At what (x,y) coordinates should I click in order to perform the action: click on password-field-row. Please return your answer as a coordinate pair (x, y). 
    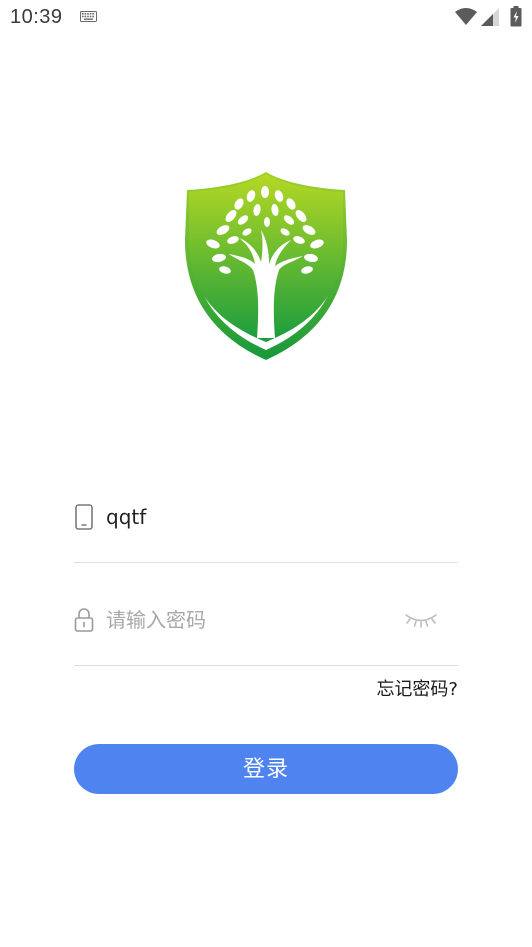
    Looking at the image, I should click on (266, 634).